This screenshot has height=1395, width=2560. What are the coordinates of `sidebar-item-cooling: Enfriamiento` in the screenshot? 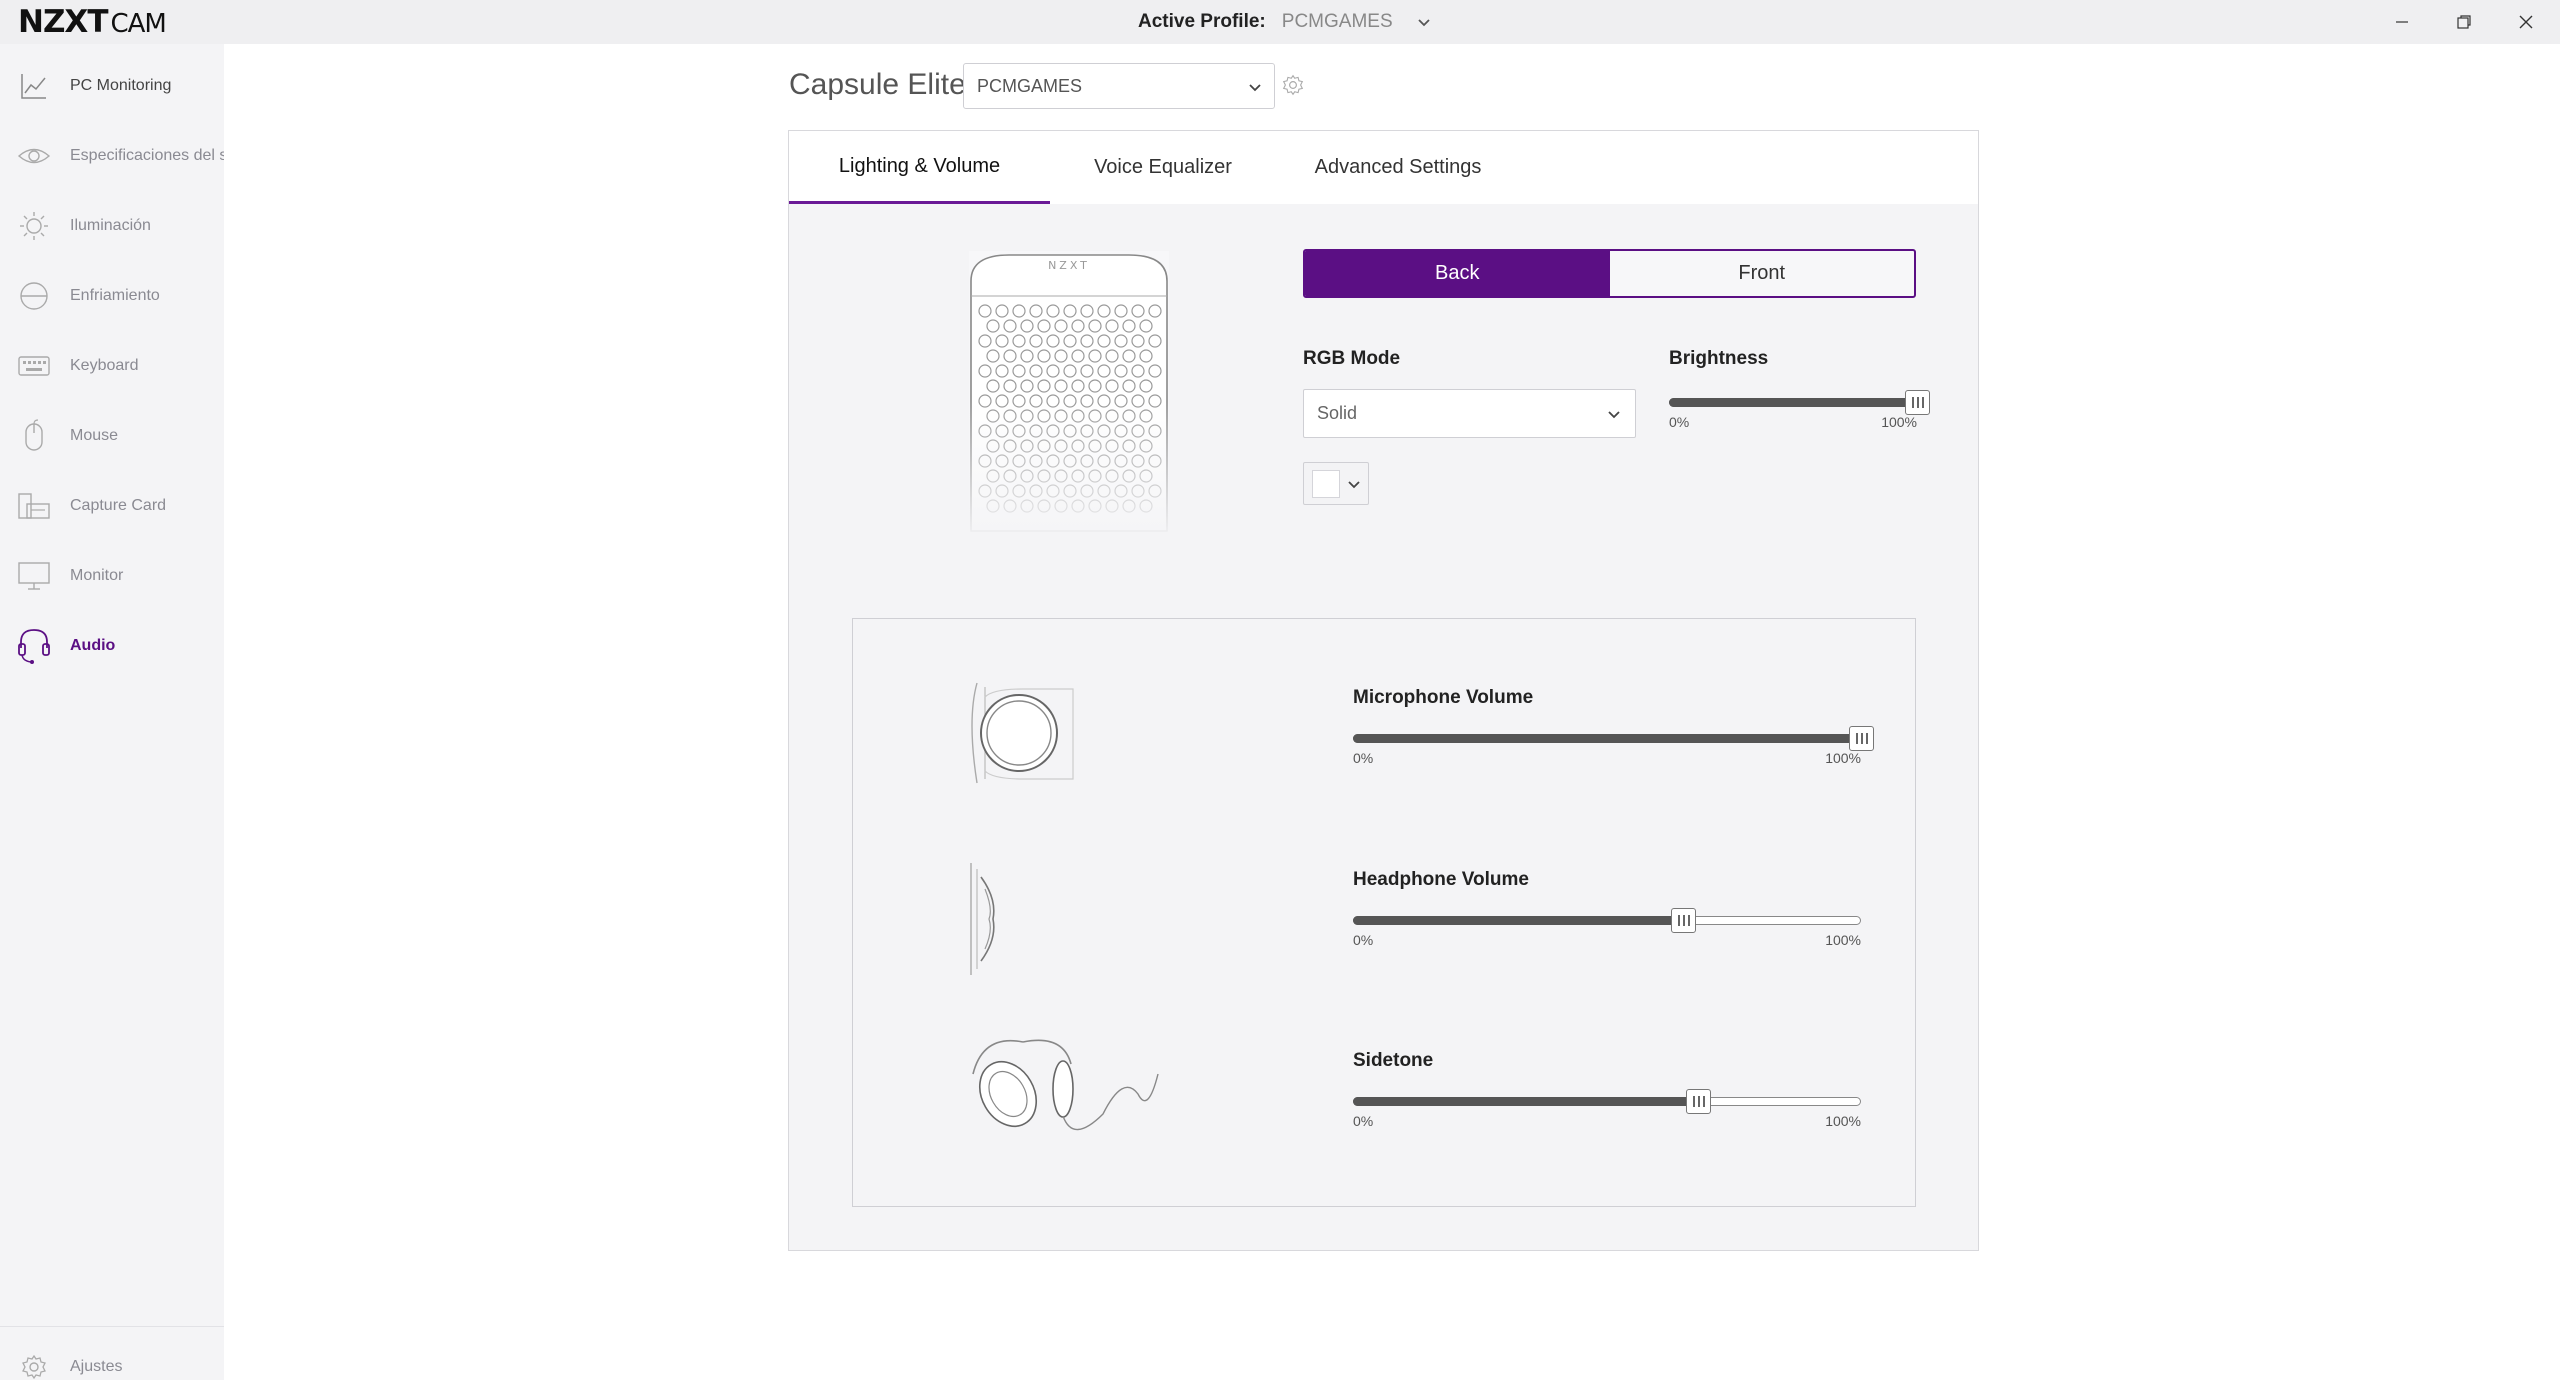 It's located at (112, 296).